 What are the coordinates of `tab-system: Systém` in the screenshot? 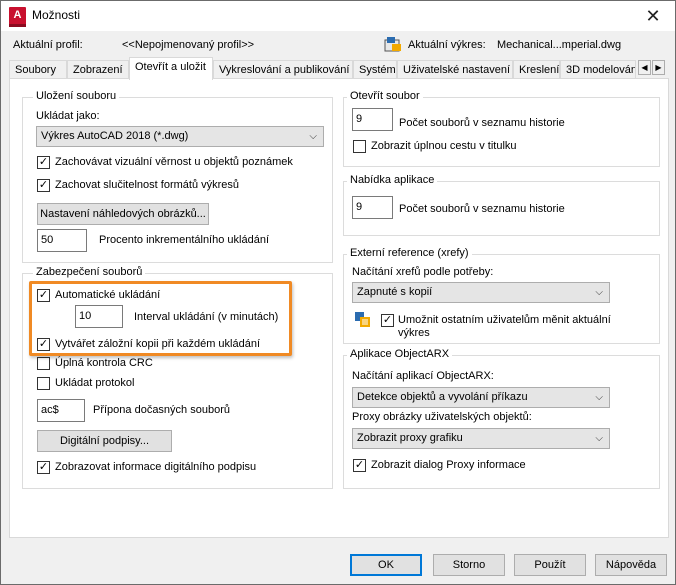 It's located at (375, 69).